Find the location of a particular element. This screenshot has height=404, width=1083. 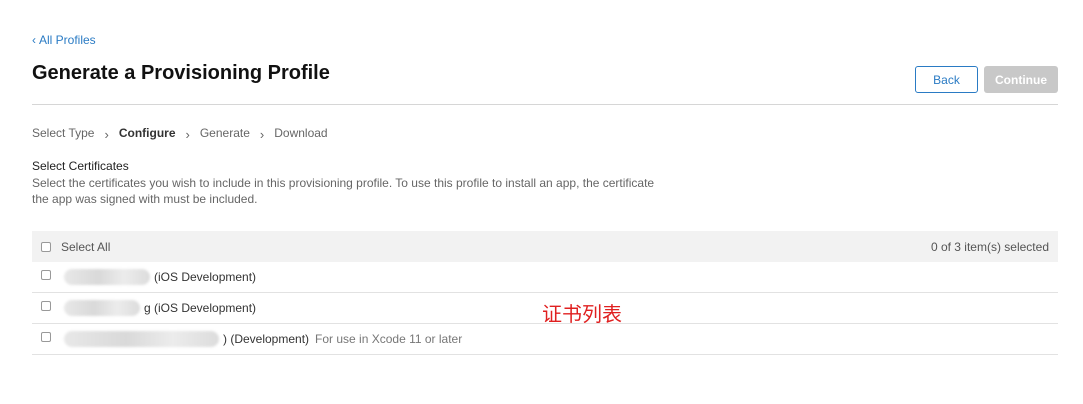

selected-count: 0 of 3 item(s) selected is located at coordinates (989, 246).